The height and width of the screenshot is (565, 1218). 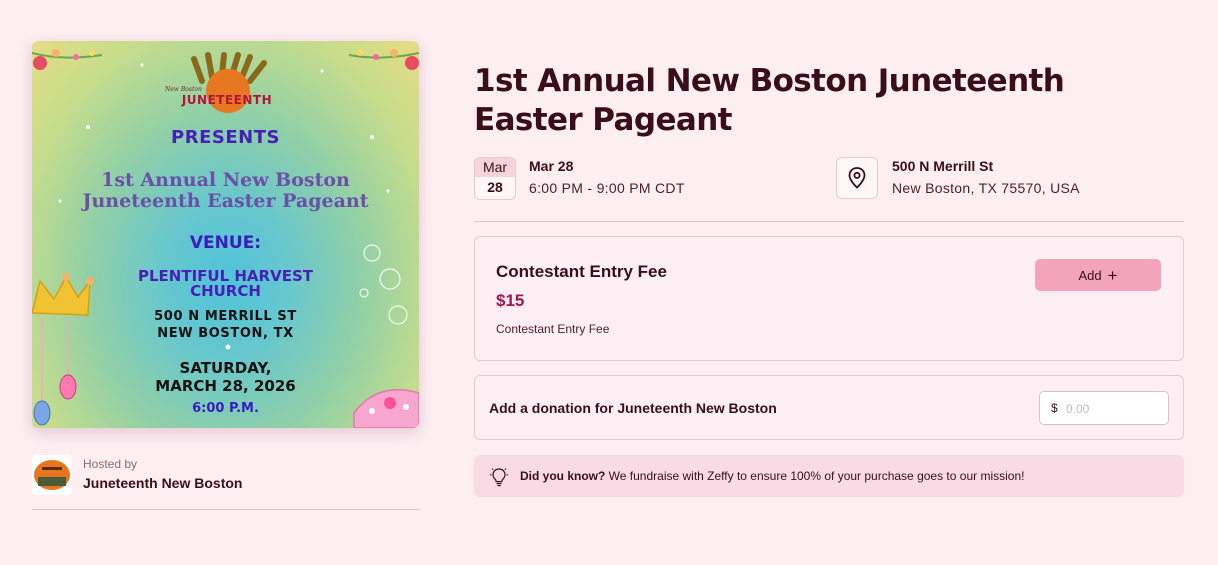 I want to click on location-city: New Boston, TX 75570, USA, so click(x=986, y=188).